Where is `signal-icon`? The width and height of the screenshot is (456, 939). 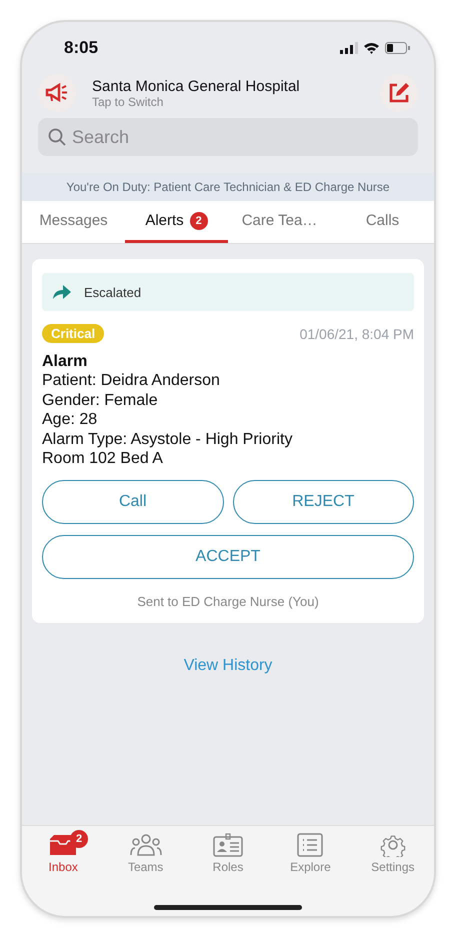
signal-icon is located at coordinates (349, 48).